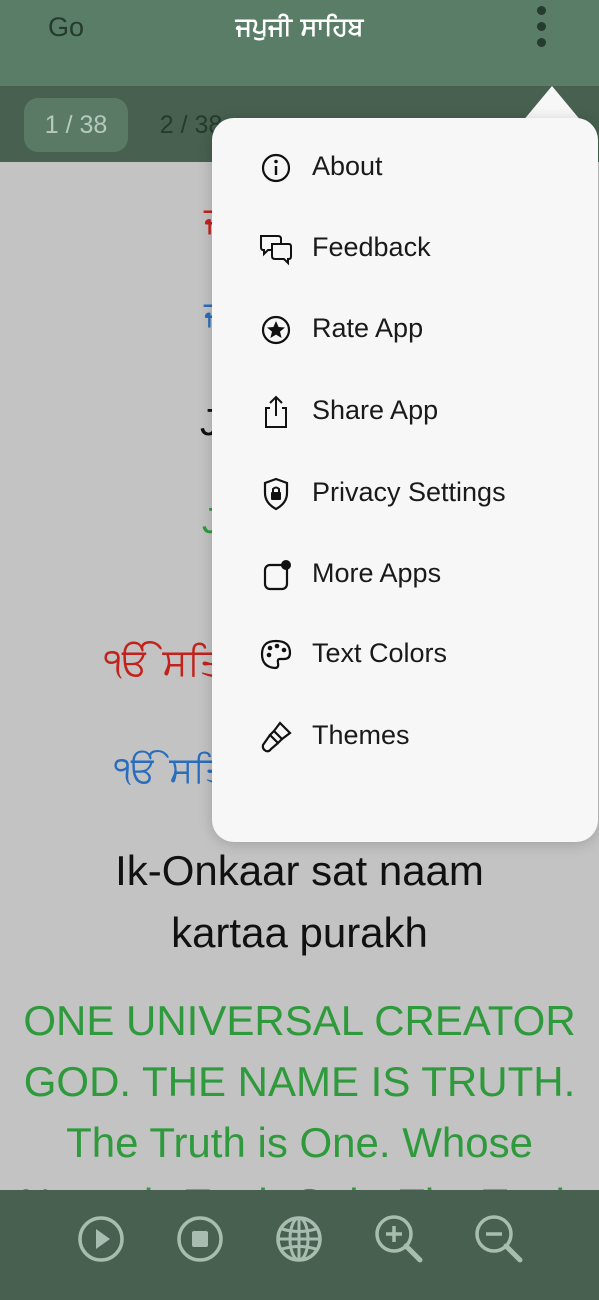 The width and height of the screenshot is (599, 1300). What do you see at coordinates (552, 104) in the screenshot?
I see `menu-pointer` at bounding box center [552, 104].